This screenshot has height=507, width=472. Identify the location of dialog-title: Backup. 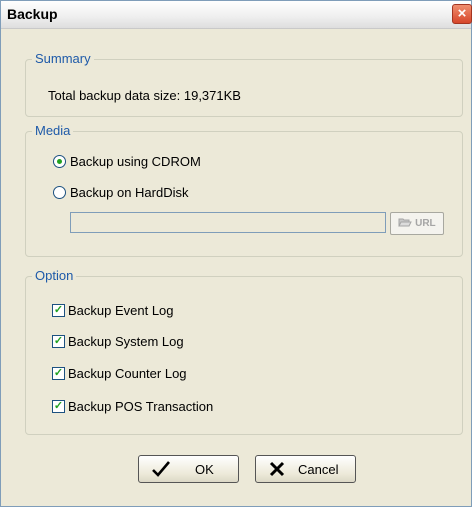
(32, 14).